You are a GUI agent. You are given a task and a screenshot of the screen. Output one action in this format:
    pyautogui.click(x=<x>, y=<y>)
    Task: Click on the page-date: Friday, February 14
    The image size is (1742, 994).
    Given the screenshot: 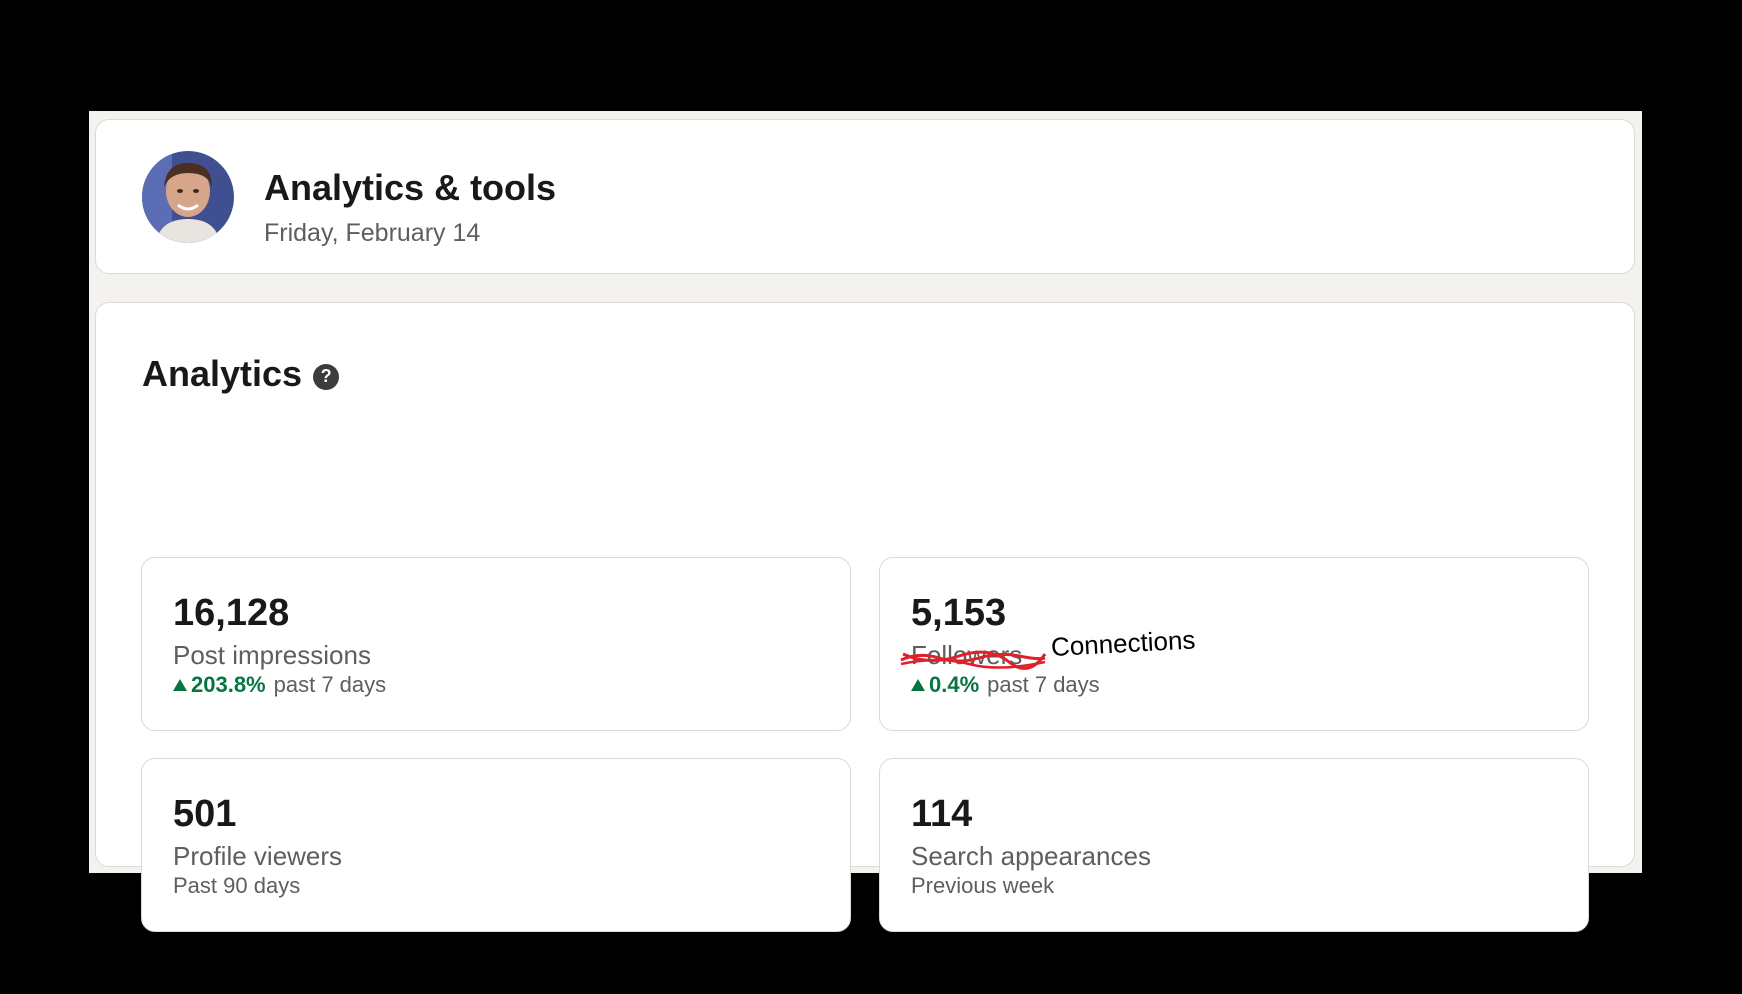 What is the action you would take?
    pyautogui.click(x=372, y=233)
    